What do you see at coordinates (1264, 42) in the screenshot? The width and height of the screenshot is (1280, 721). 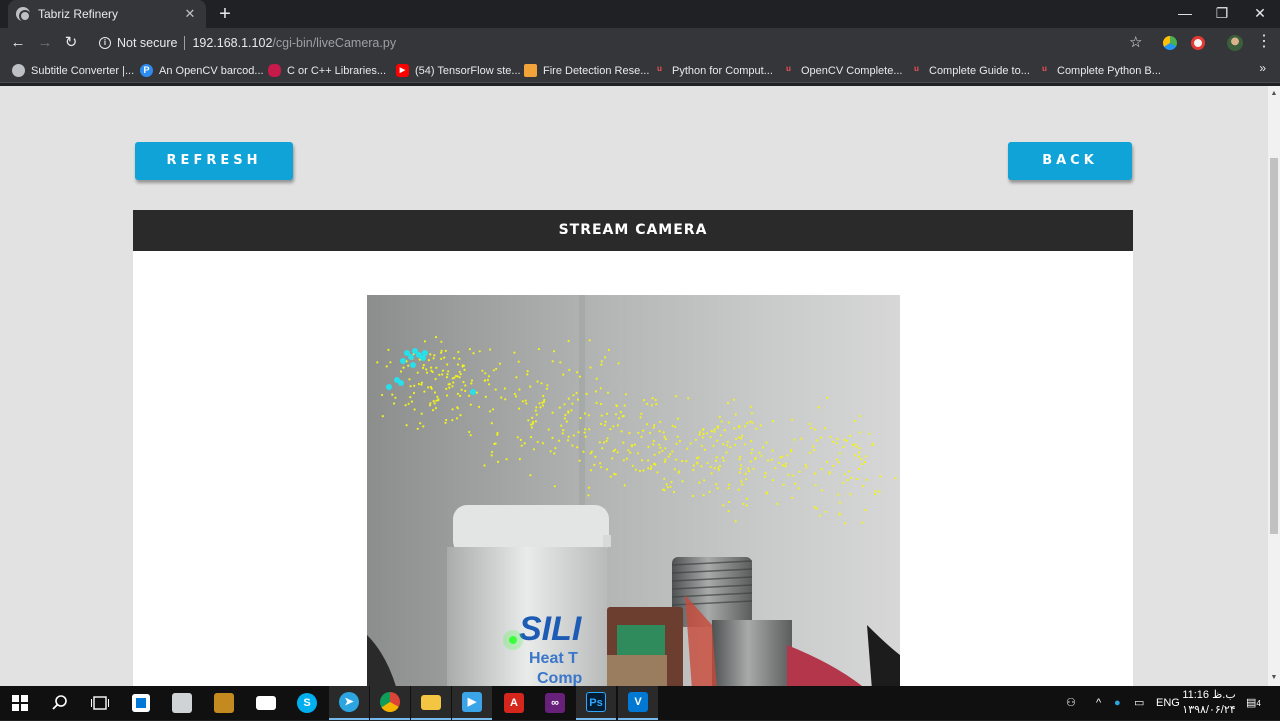 I see `browser-menu-button: ⋮` at bounding box center [1264, 42].